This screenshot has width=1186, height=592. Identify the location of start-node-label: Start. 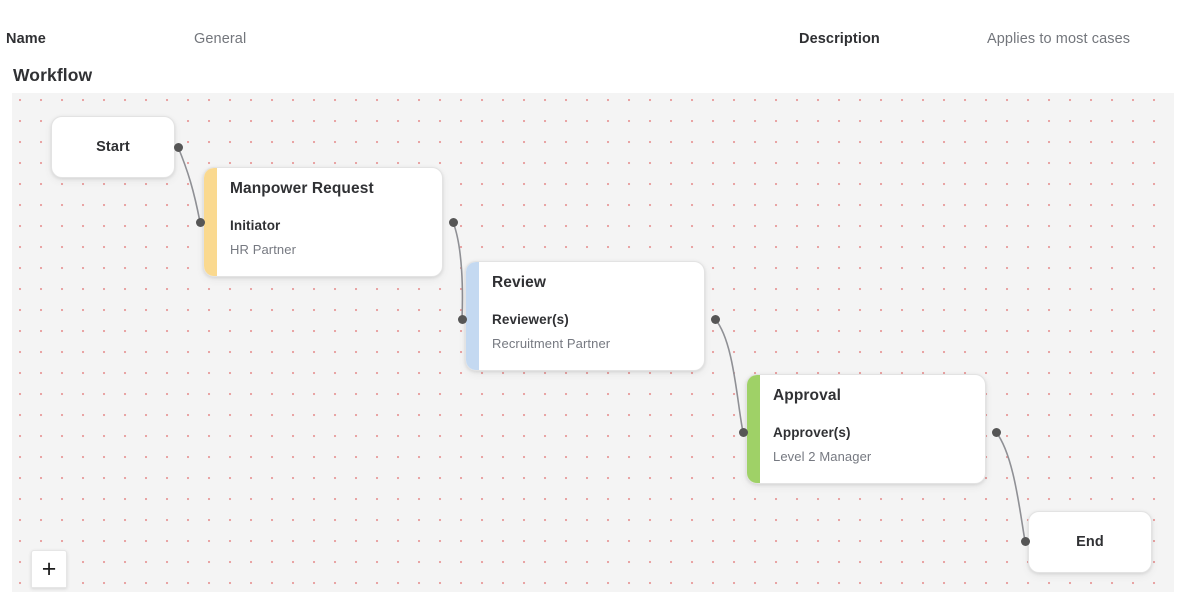
(113, 147).